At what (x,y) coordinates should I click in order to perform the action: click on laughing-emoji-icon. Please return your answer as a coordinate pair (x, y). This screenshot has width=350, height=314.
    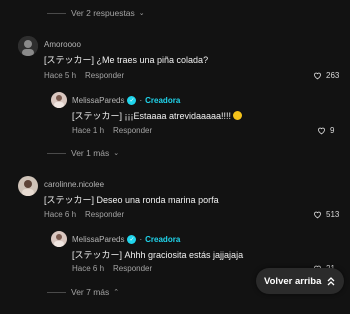
    Looking at the image, I should click on (238, 115).